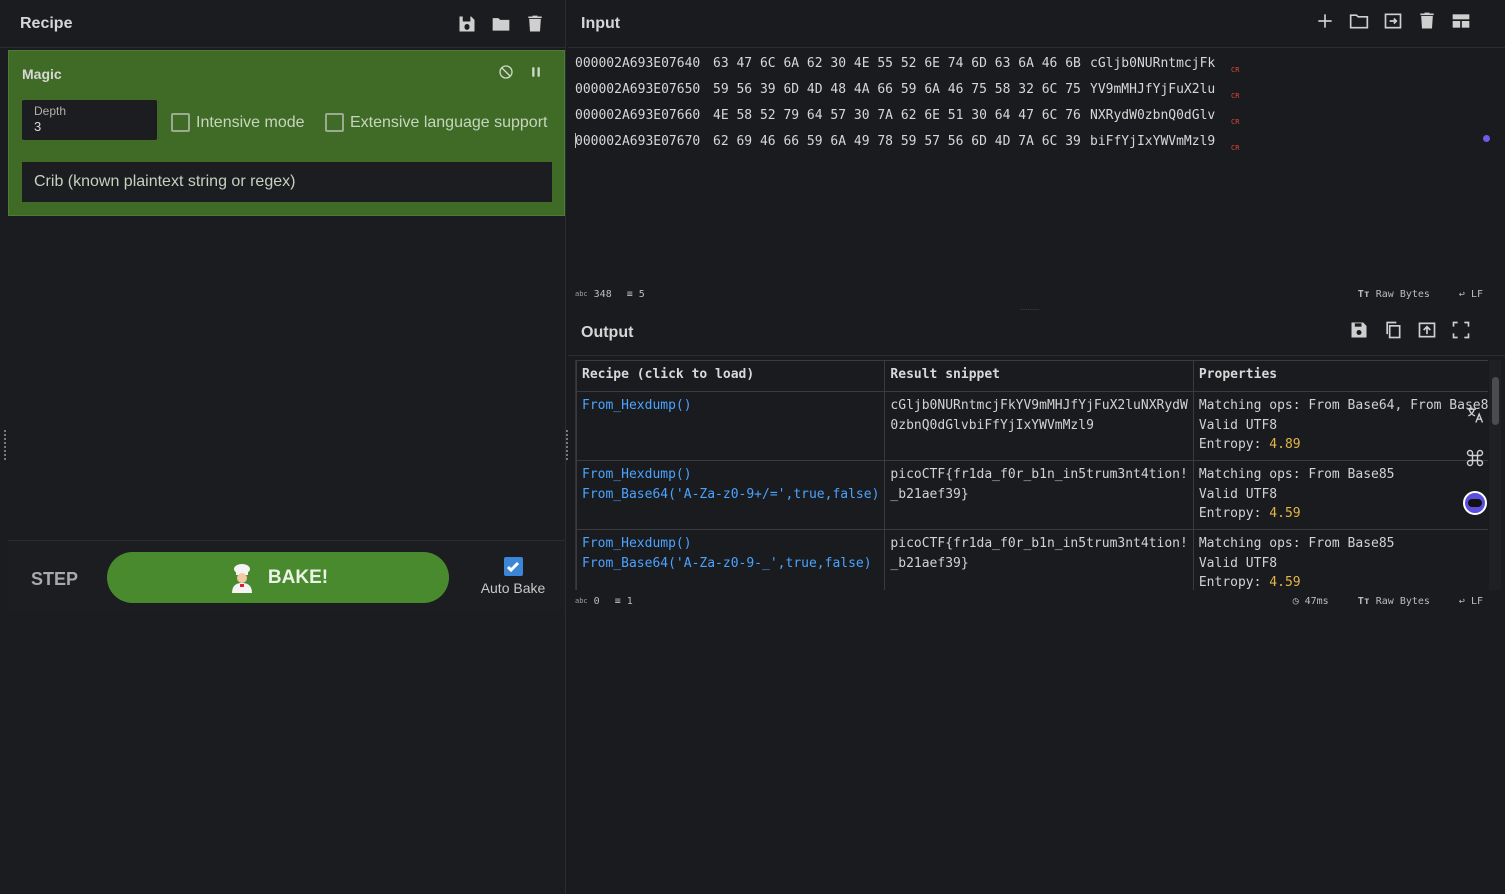 Image resolution: width=1505 pixels, height=894 pixels. Describe the element at coordinates (731, 426) in the screenshot. I see `recipe-cell: From_Hexdump()` at that location.